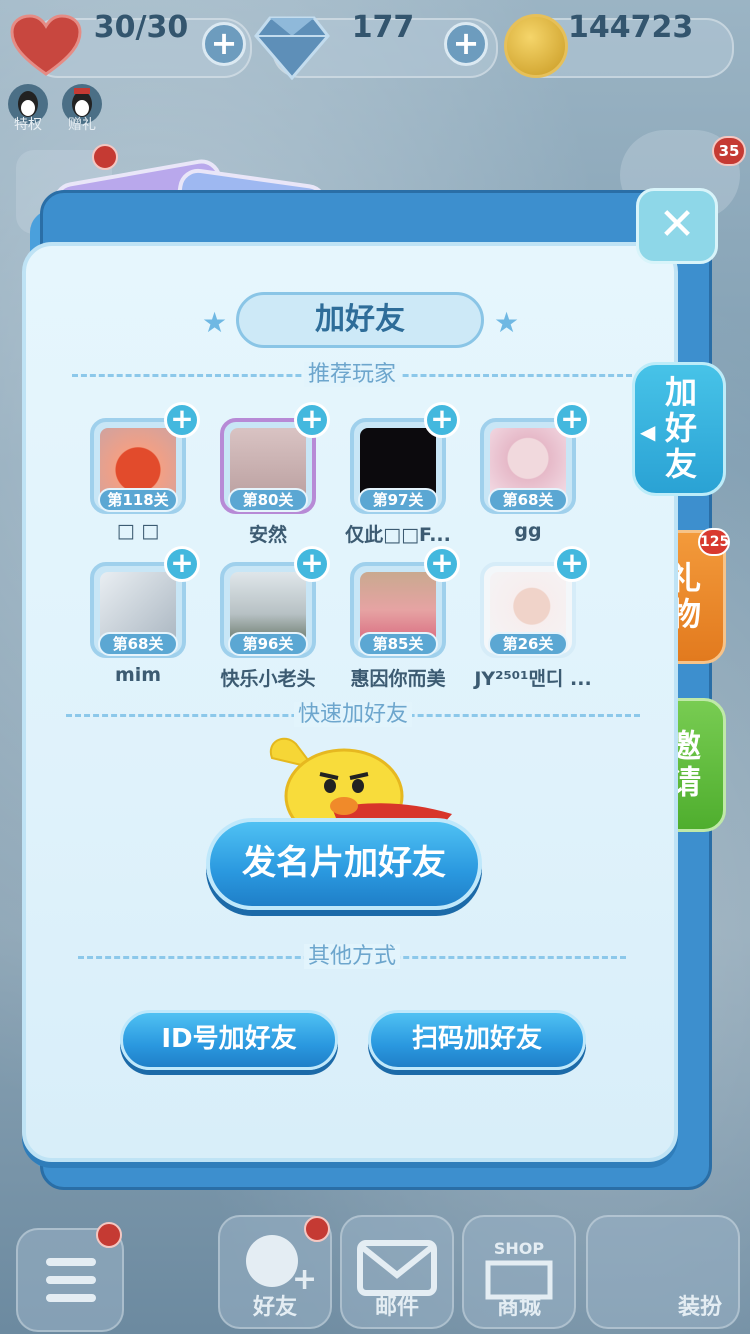 Image resolution: width=750 pixels, height=1334 pixels. What do you see at coordinates (415, 619) in the screenshot?
I see `player-card: 第85关 + 惠因你而美` at bounding box center [415, 619].